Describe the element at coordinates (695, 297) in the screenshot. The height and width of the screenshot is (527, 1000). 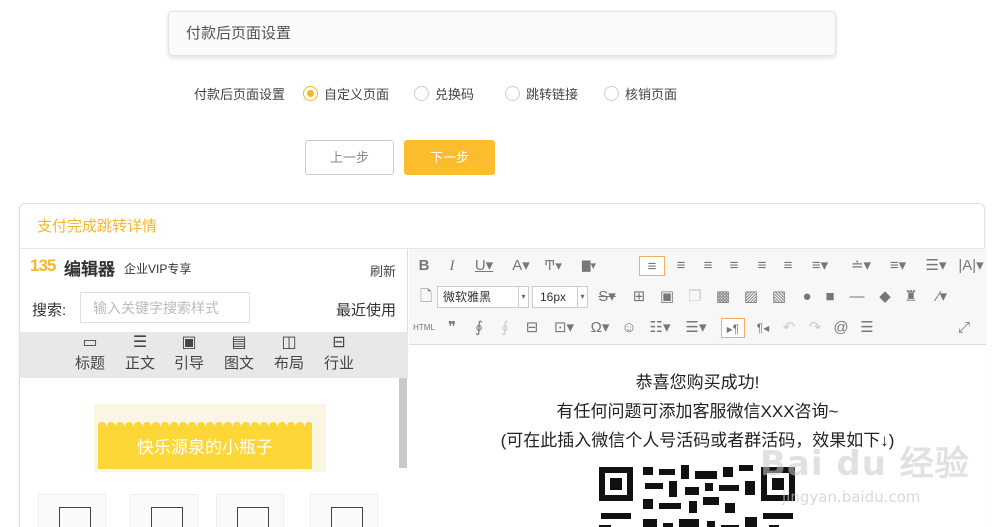
I see `copy-format-icon: ❐` at that location.